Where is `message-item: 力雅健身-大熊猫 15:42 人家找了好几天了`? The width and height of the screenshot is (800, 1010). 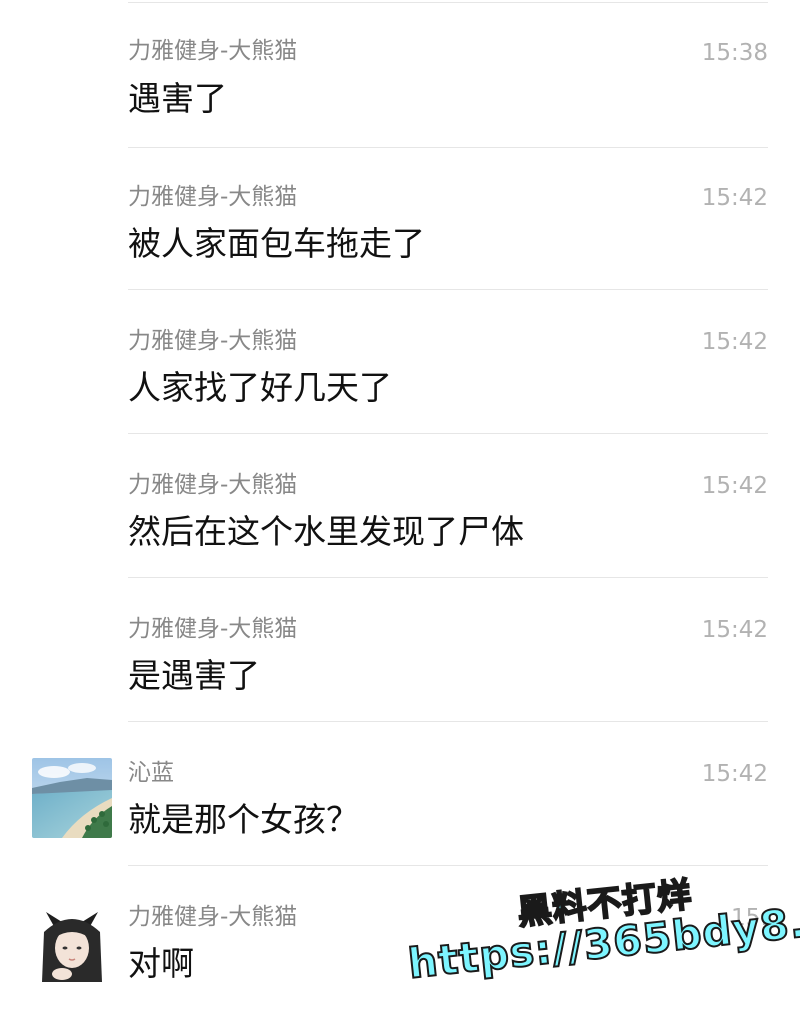
message-item: 力雅健身-大熊猫 15:42 人家找了好几天了 is located at coordinates (400, 362).